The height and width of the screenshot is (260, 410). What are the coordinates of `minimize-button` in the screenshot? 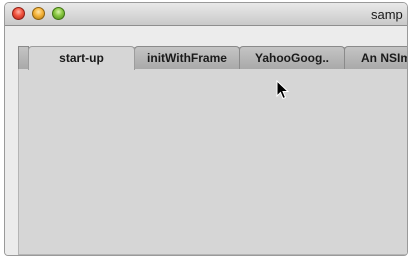 It's located at (38, 13).